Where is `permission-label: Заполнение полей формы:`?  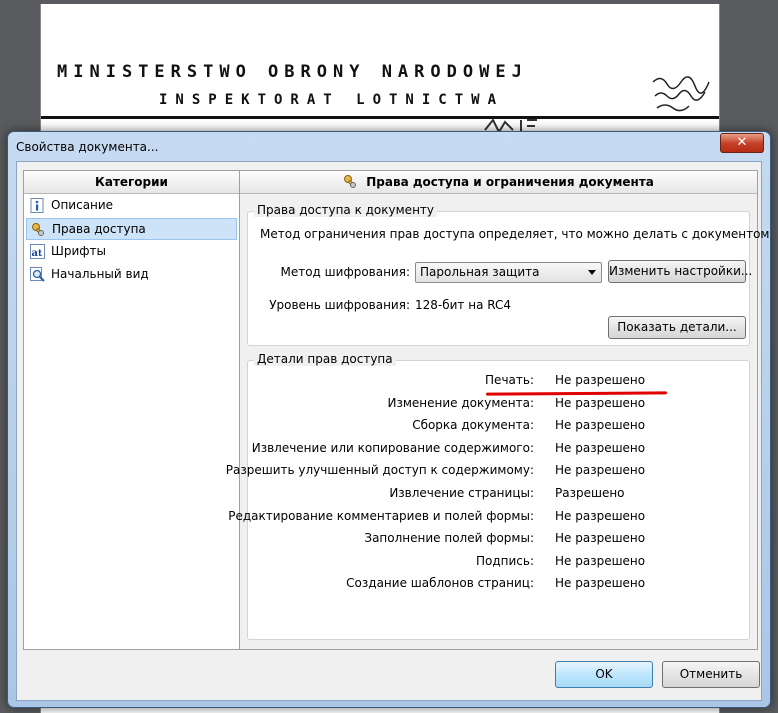 permission-label: Заполнение полей формы: is located at coordinates (449, 538).